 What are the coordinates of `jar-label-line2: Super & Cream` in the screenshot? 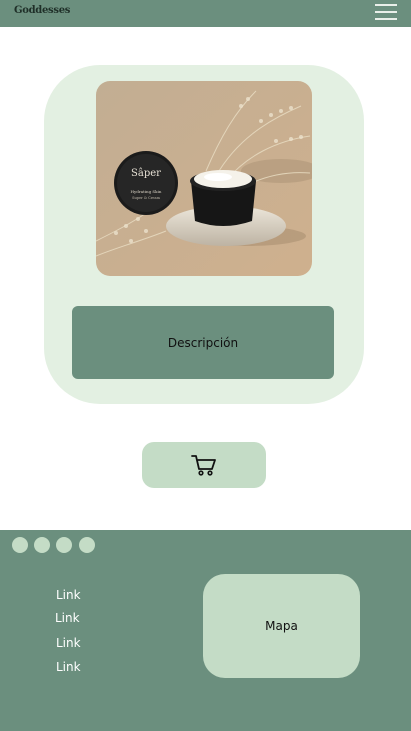 It's located at (146, 198).